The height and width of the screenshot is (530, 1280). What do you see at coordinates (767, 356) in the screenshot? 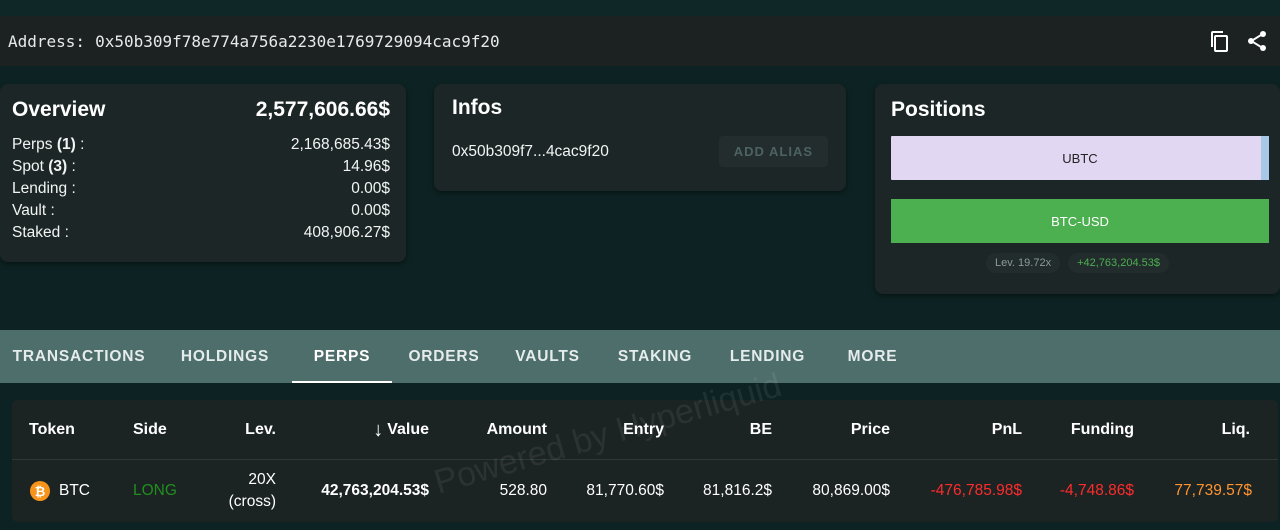
I see `tab-lending: LENDING` at bounding box center [767, 356].